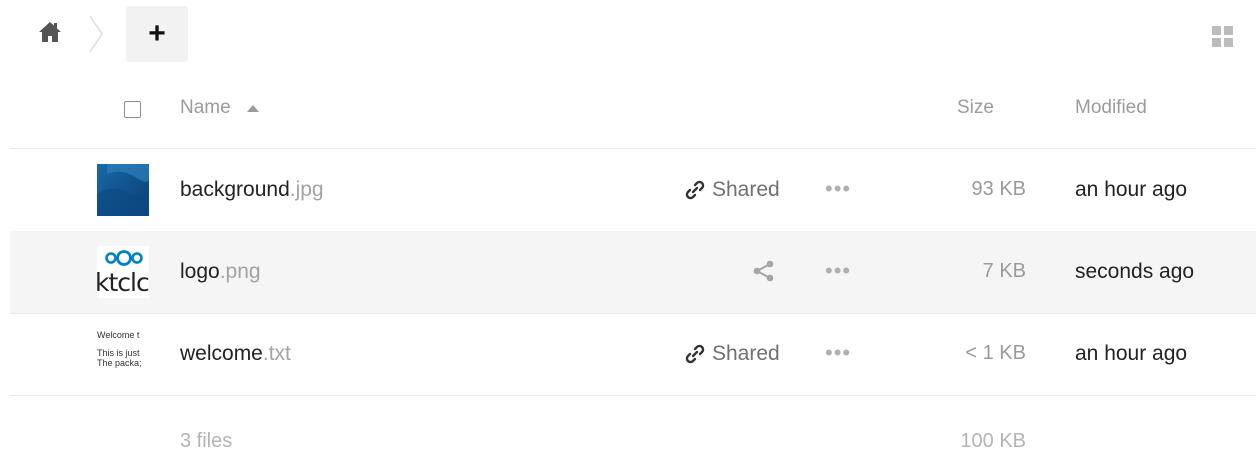 This screenshot has height=456, width=1257. Describe the element at coordinates (118, 353) in the screenshot. I see `thumbnail-line: This is just` at that location.